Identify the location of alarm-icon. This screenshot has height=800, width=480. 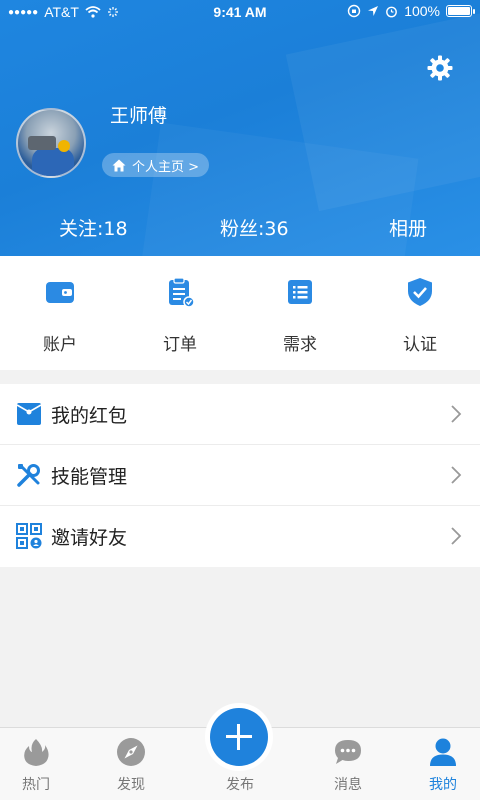
(392, 11).